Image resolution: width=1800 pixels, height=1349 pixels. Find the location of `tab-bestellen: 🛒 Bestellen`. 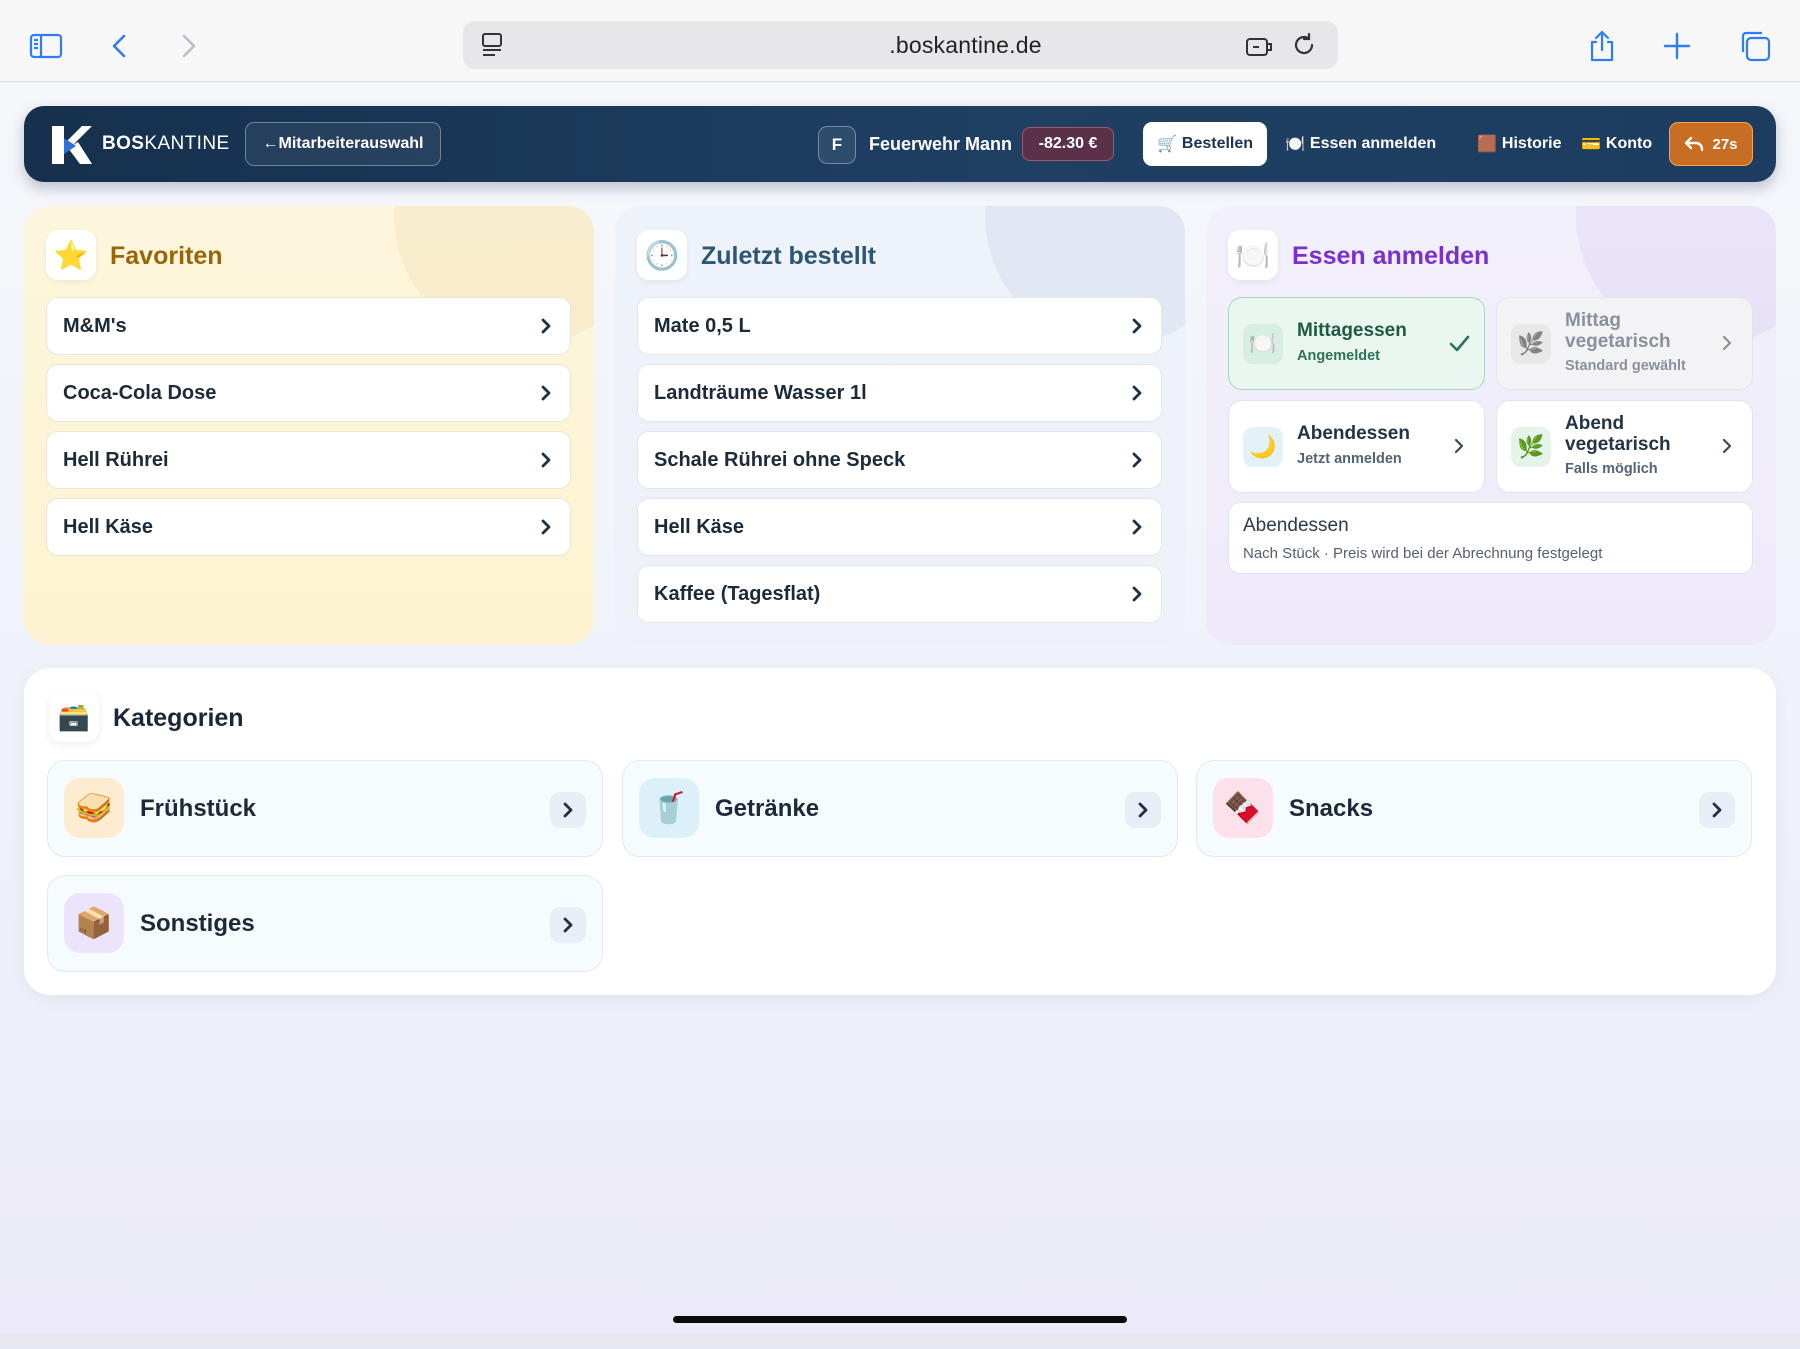

tab-bestellen: 🛒 Bestellen is located at coordinates (1205, 144).